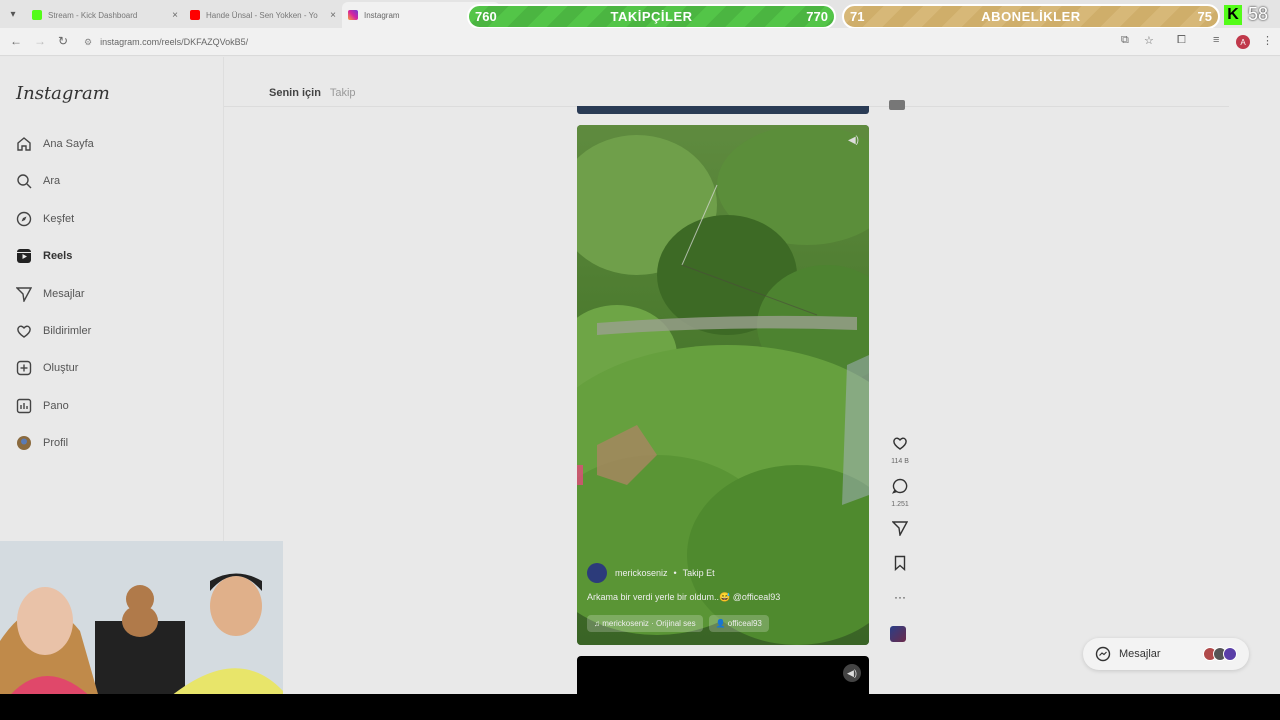  What do you see at coordinates (52, 181) in the screenshot?
I see `sidebar-item-label: Ara` at bounding box center [52, 181].